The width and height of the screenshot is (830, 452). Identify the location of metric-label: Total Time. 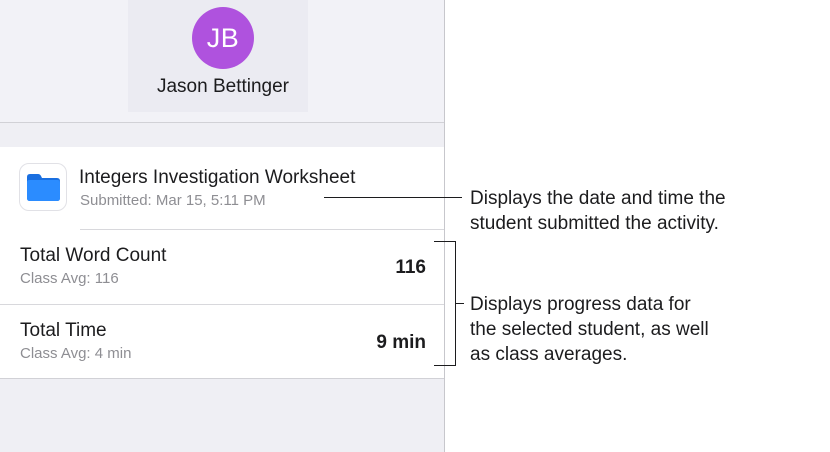
(63, 330).